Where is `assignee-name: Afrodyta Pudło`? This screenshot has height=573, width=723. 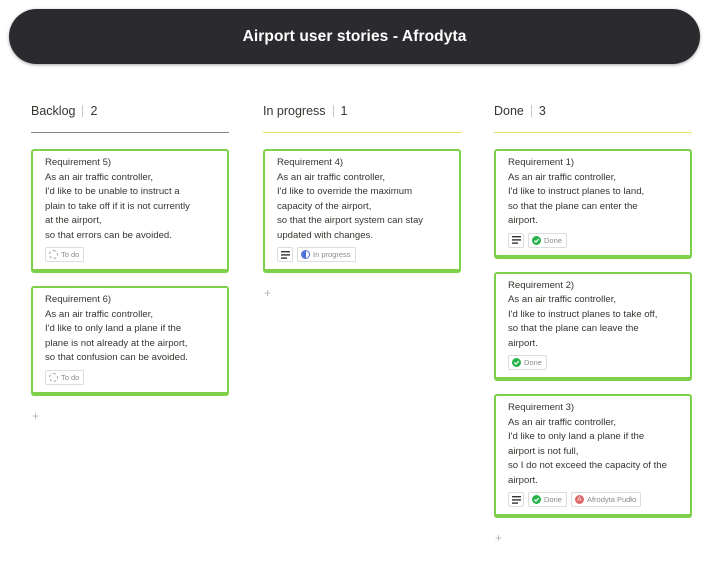 assignee-name: Afrodyta Pudło is located at coordinates (611, 499).